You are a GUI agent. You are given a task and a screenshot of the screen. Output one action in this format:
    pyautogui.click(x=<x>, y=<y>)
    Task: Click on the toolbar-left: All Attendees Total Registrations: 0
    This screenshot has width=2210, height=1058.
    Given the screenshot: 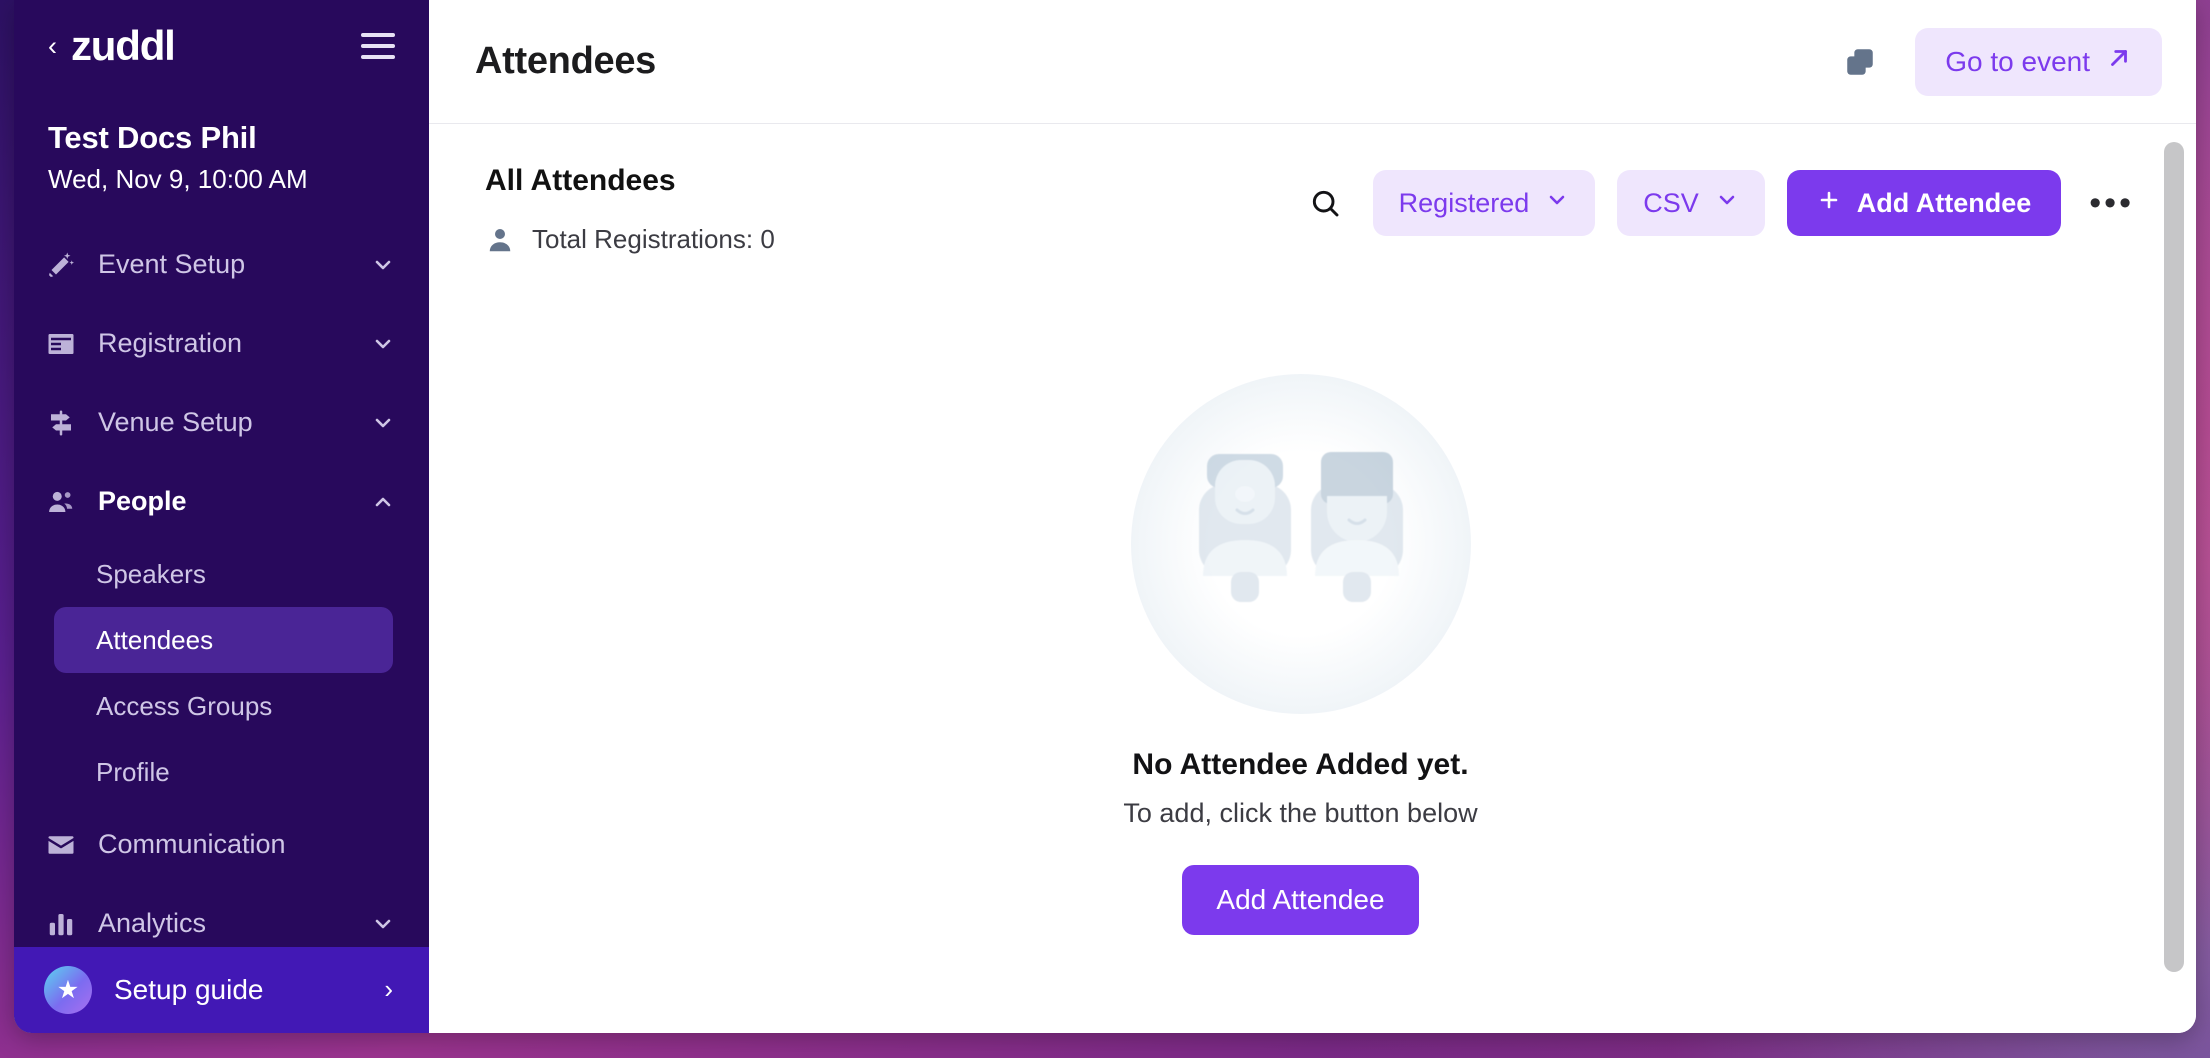 What is the action you would take?
    pyautogui.click(x=897, y=209)
    